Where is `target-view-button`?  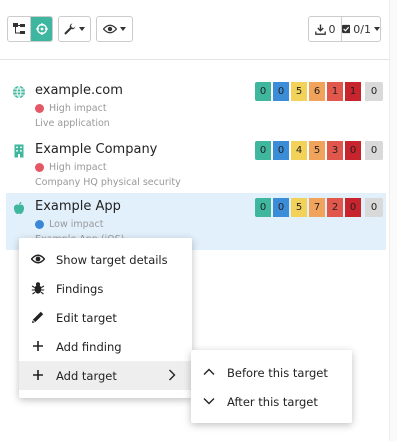 target-view-button is located at coordinates (41, 29).